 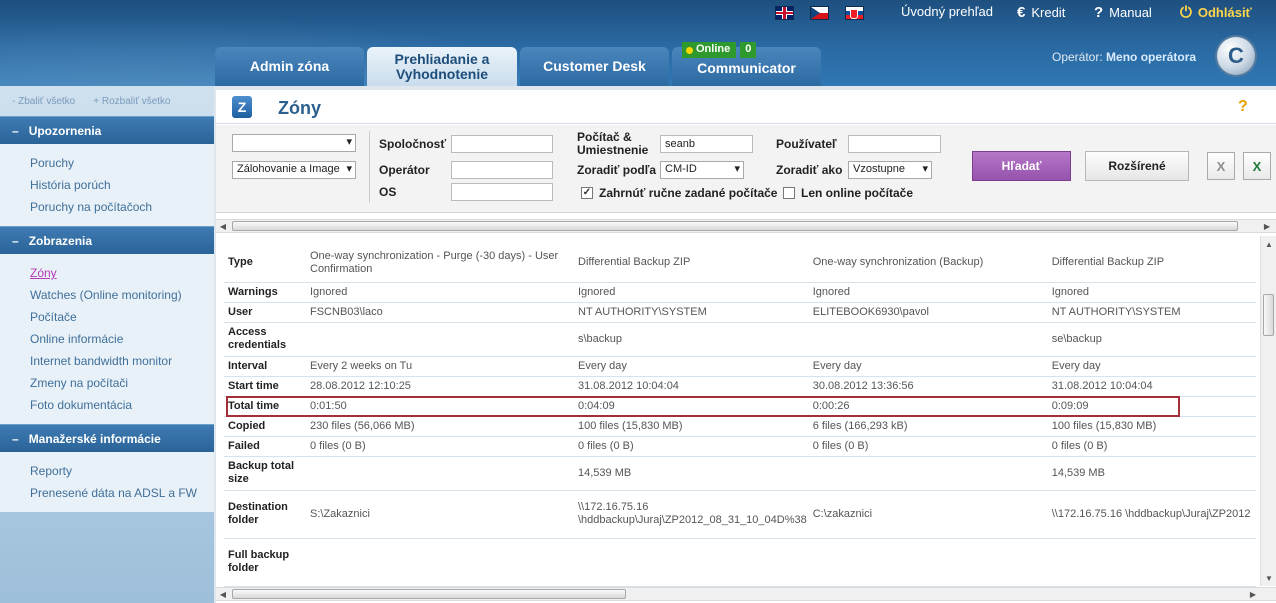 I want to click on sidebar-item-photo-docs: Foto dokumentácia, so click(x=122, y=405).